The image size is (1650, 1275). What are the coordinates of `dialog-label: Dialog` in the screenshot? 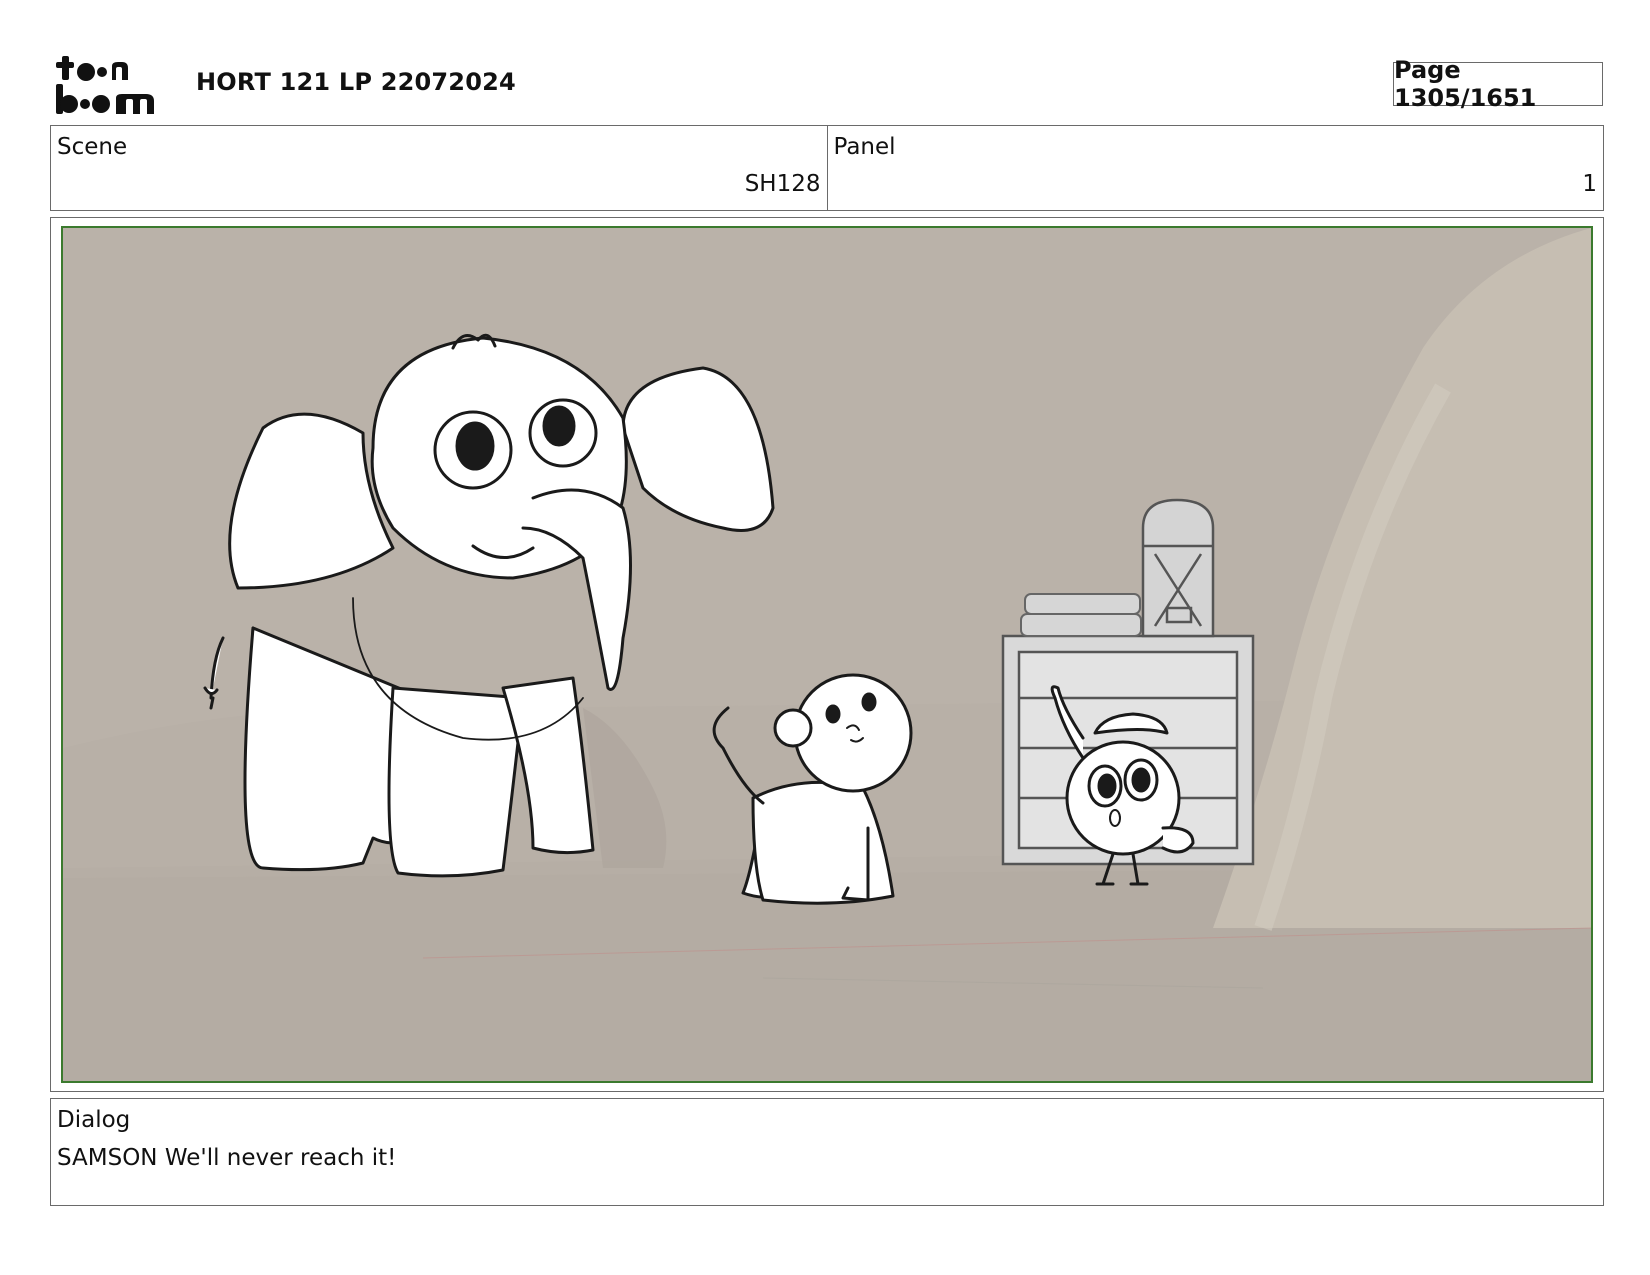 It's located at (94, 1120).